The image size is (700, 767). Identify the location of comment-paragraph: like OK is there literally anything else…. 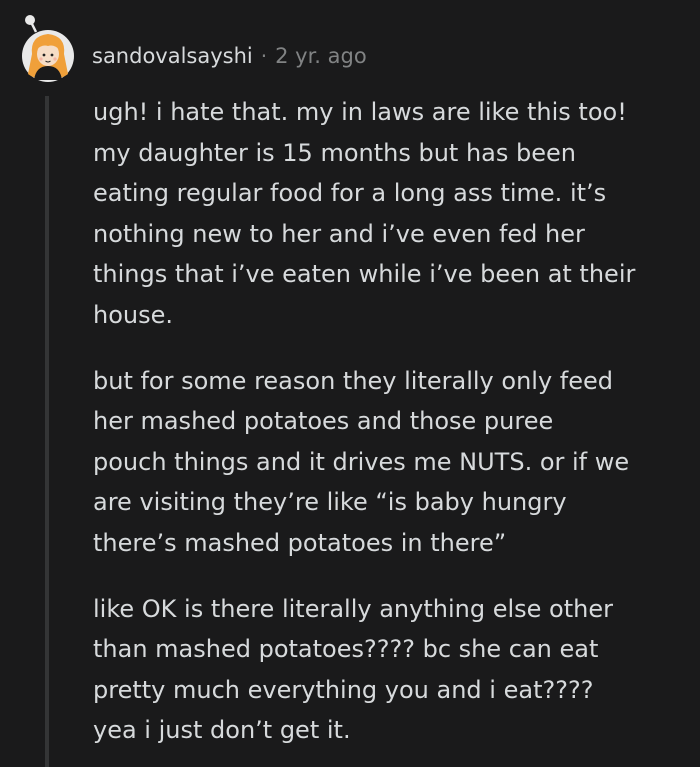
(353, 669).